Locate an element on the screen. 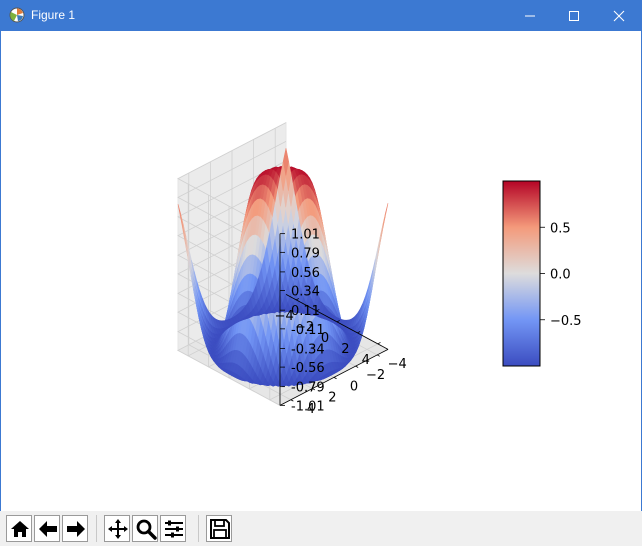  z-tick-label: -1.01 is located at coordinates (308, 406).